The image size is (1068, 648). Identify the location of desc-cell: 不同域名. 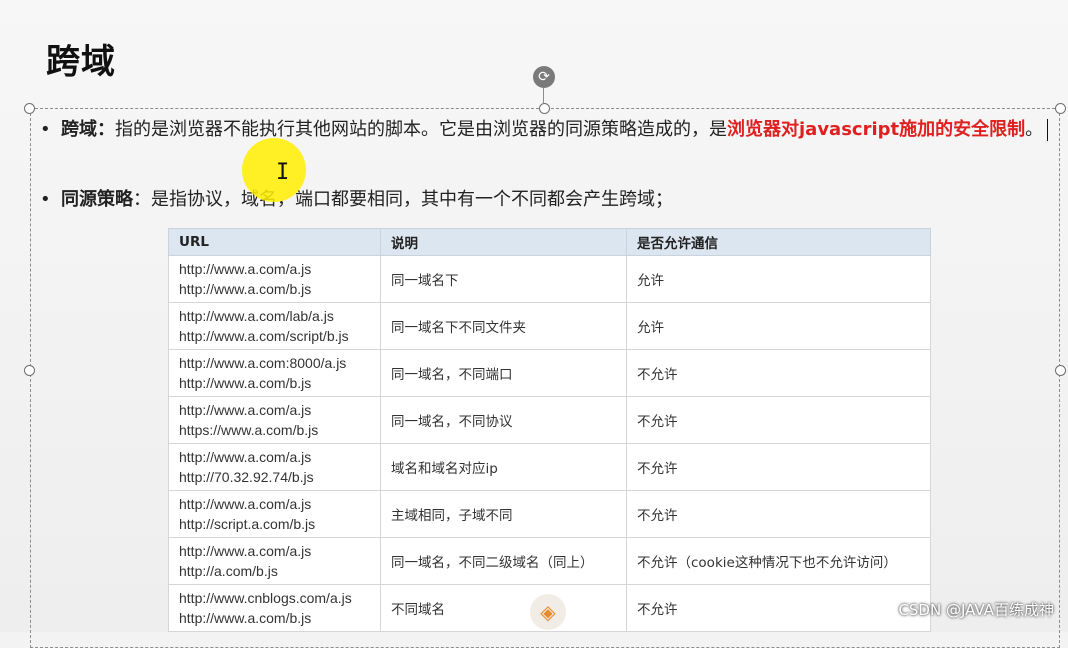
(503, 608).